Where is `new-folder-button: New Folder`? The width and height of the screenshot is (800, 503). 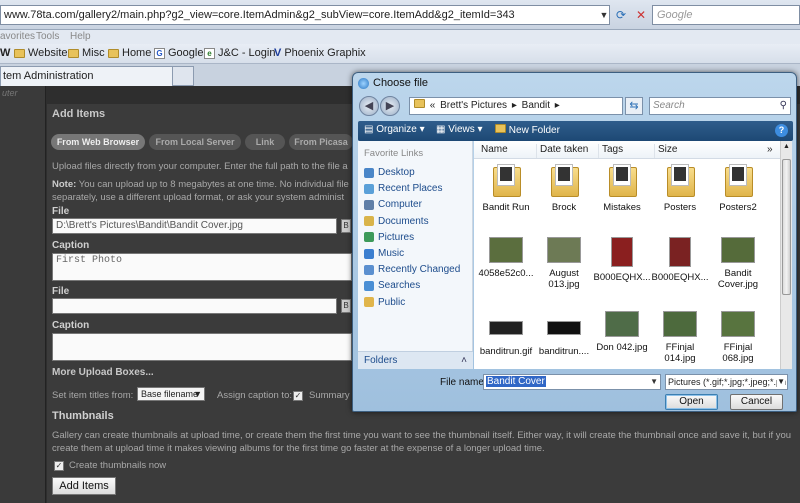 new-folder-button: New Folder is located at coordinates (527, 130).